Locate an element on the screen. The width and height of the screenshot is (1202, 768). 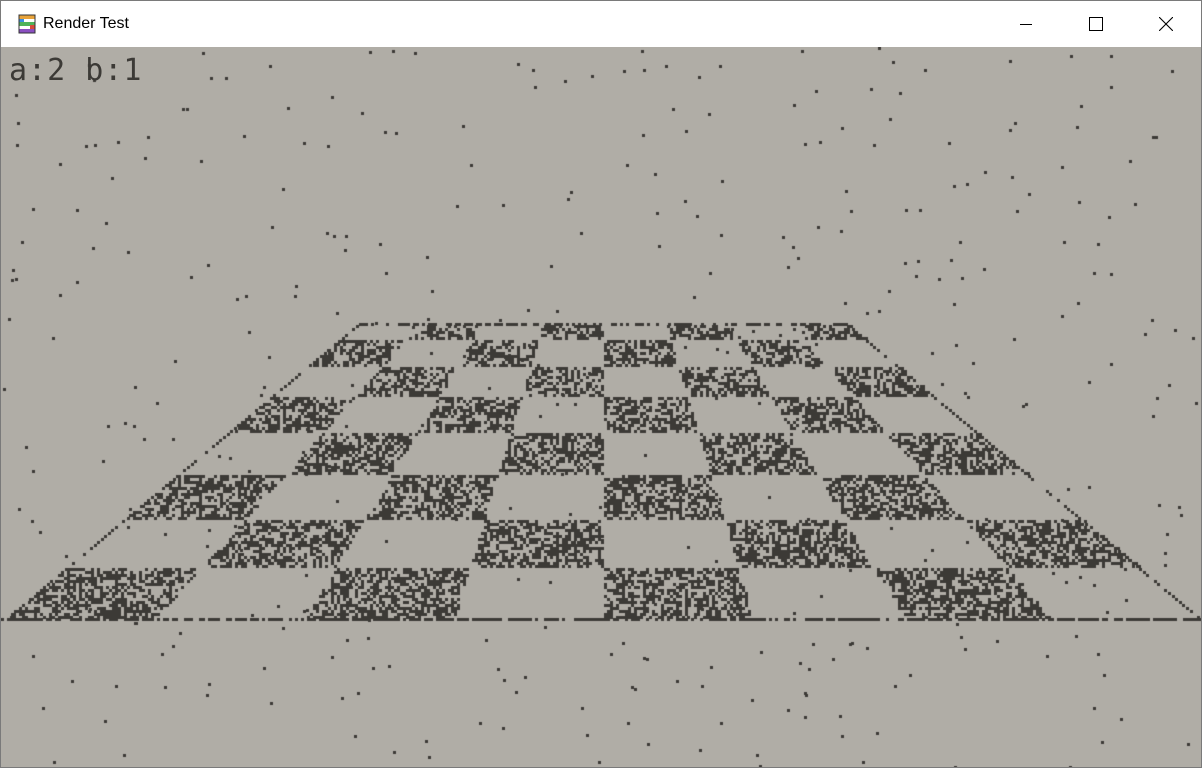
window-title: Render Test is located at coordinates (86, 23).